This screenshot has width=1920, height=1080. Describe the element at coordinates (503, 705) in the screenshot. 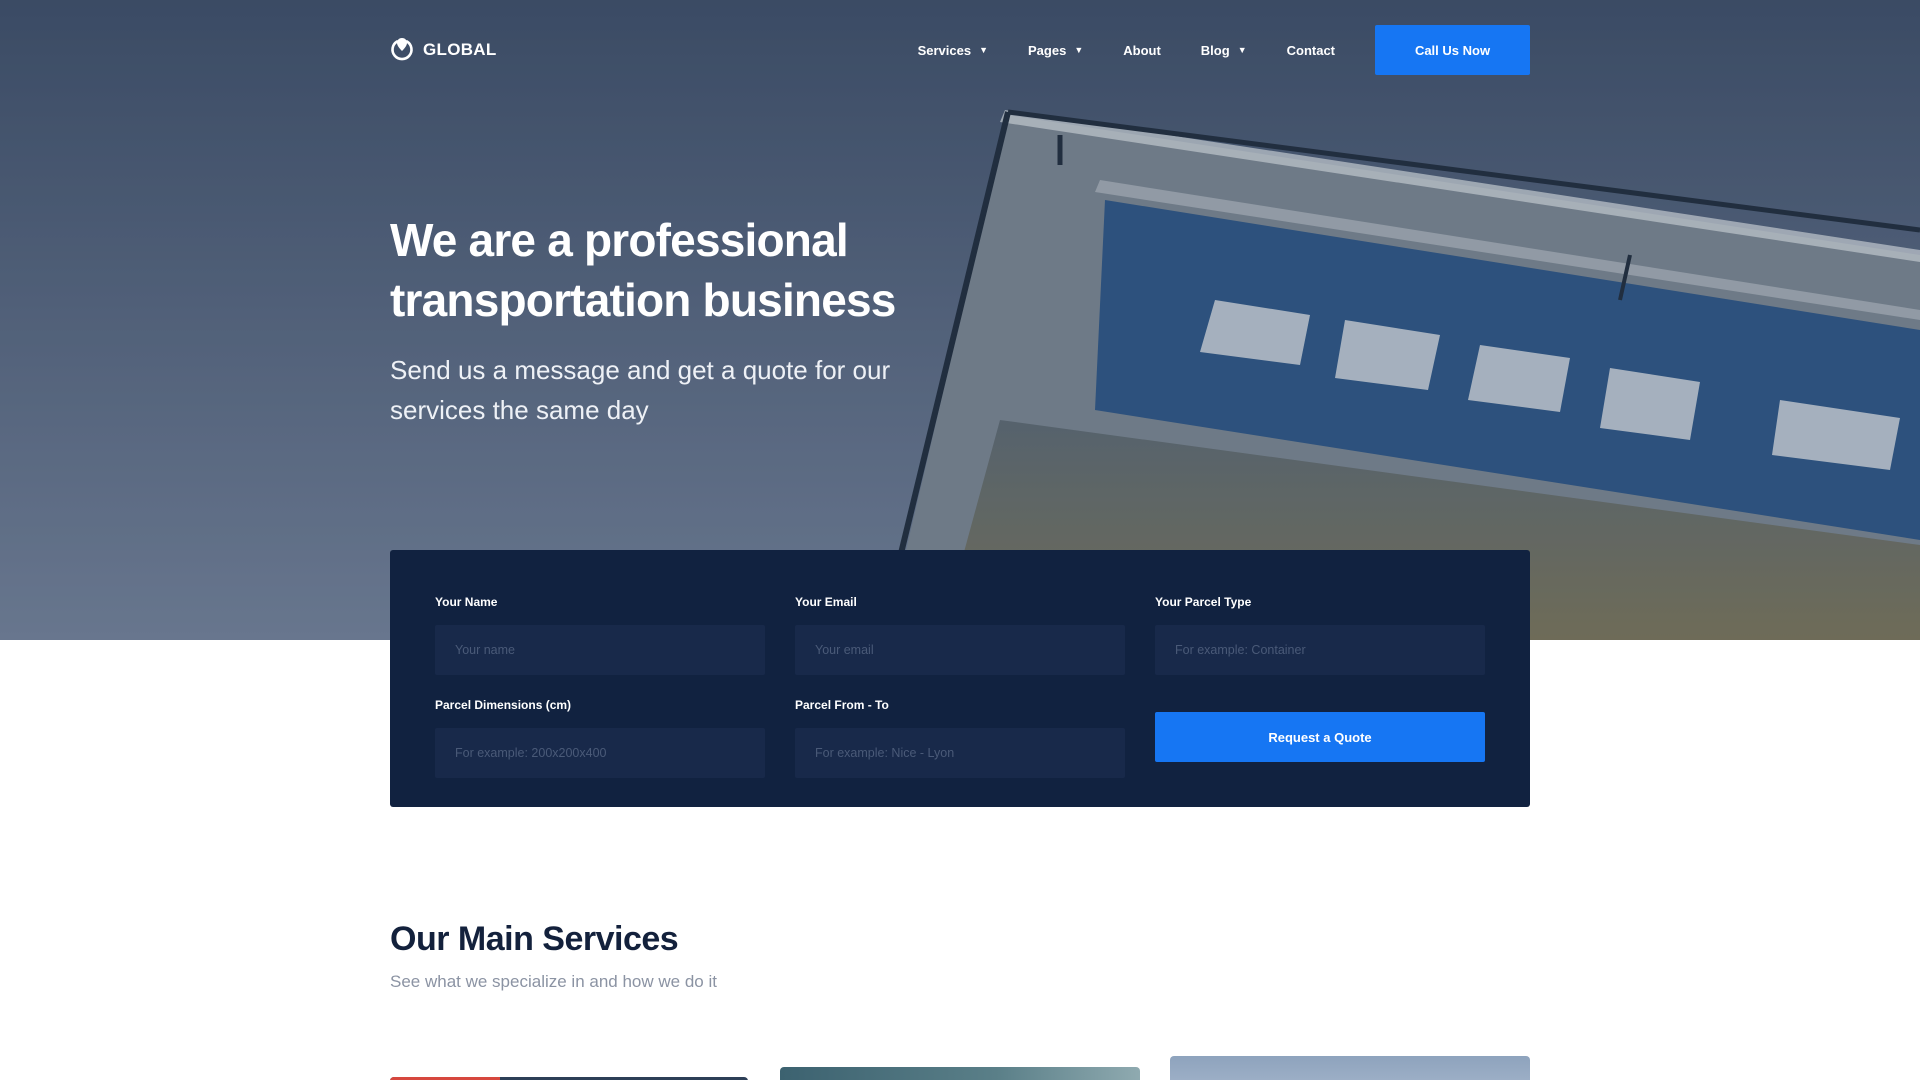

I see `field-label: Parcel Dimensions (cm)` at that location.